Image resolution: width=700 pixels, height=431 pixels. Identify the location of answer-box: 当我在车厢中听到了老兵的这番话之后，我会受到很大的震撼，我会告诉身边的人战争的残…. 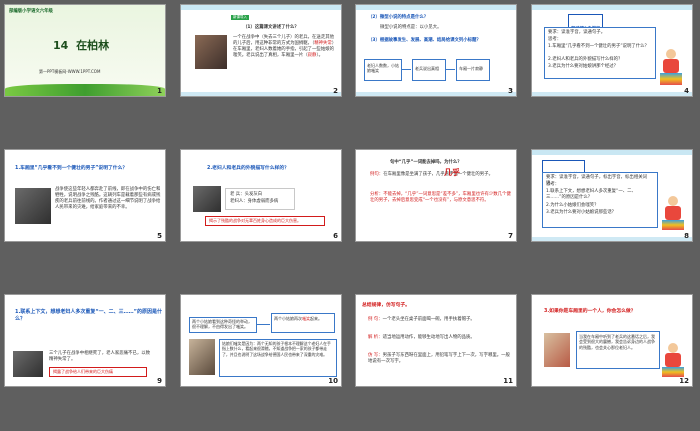
(618, 350).